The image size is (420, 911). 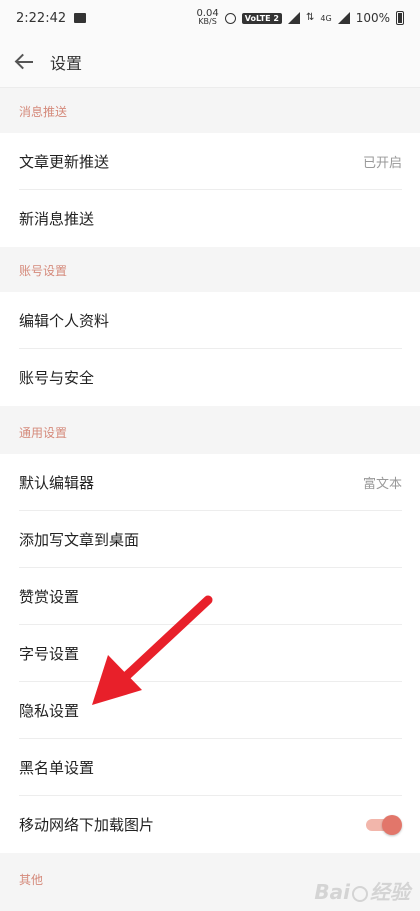 I want to click on volte-badge: VoLTE 2, so click(x=261, y=18).